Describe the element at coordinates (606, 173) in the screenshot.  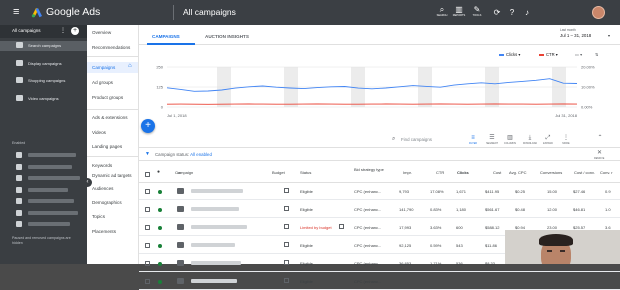
I see `col-conv-rate: Conv. r` at that location.